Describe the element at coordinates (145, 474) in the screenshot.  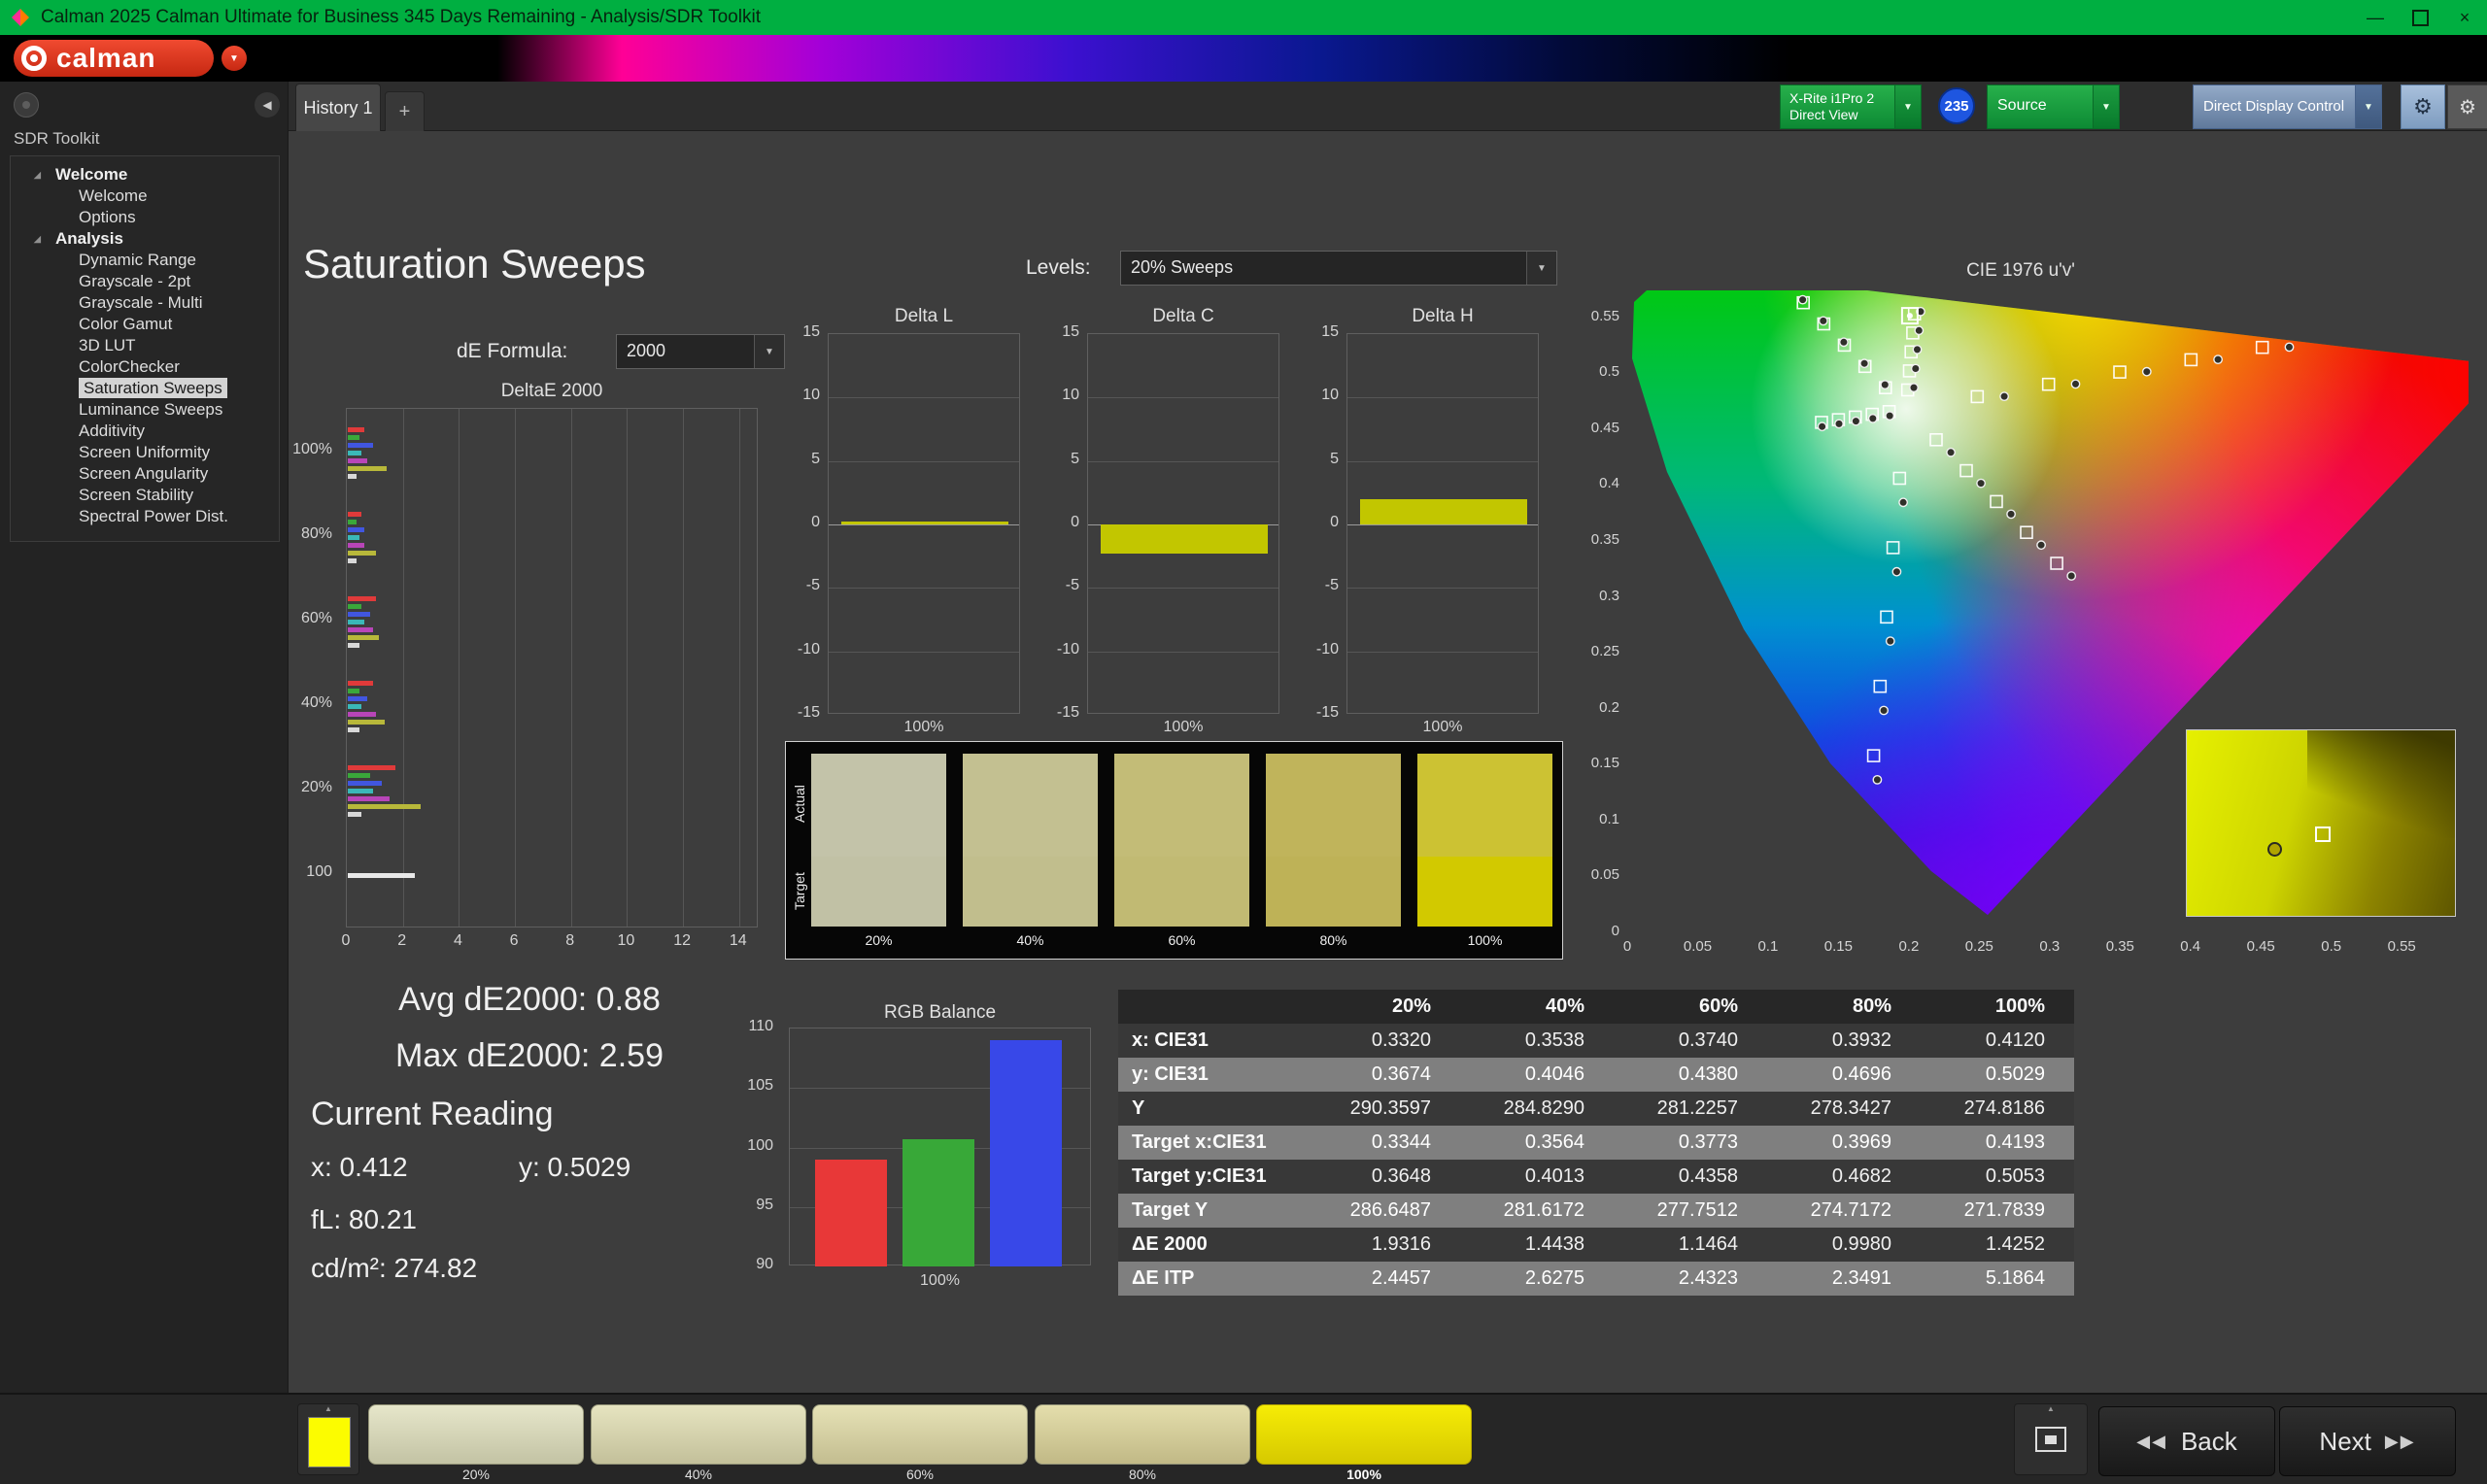
I see `sidebar-item-screen-angularity: Screen Angularity` at that location.